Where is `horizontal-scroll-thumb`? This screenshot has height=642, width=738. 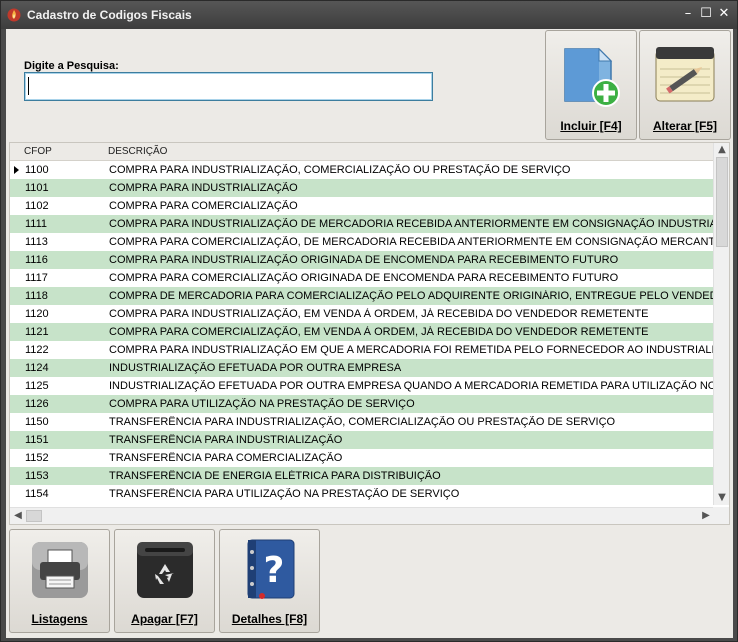
horizontal-scroll-thumb is located at coordinates (34, 516).